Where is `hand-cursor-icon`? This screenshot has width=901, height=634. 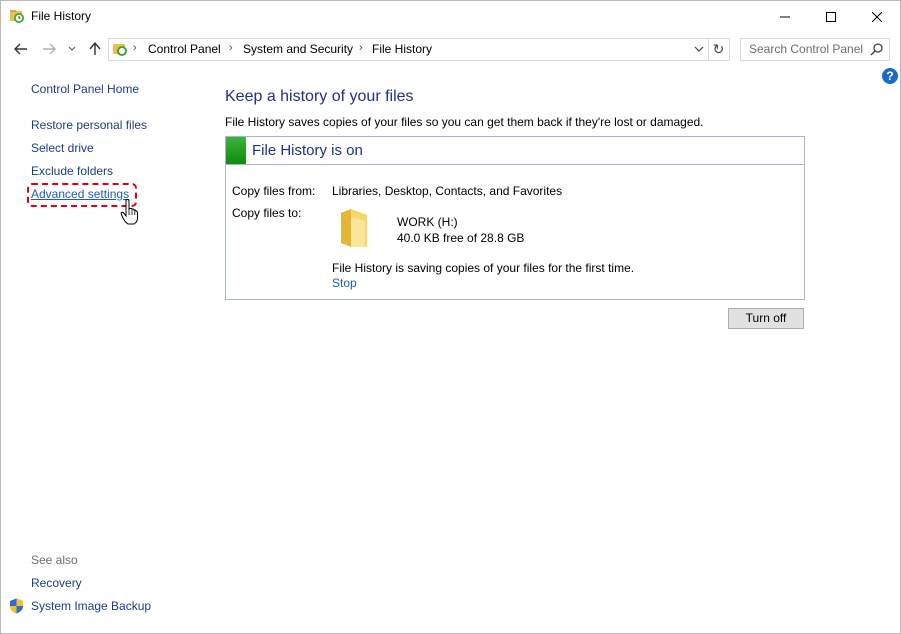
hand-cursor-icon is located at coordinates (129, 212).